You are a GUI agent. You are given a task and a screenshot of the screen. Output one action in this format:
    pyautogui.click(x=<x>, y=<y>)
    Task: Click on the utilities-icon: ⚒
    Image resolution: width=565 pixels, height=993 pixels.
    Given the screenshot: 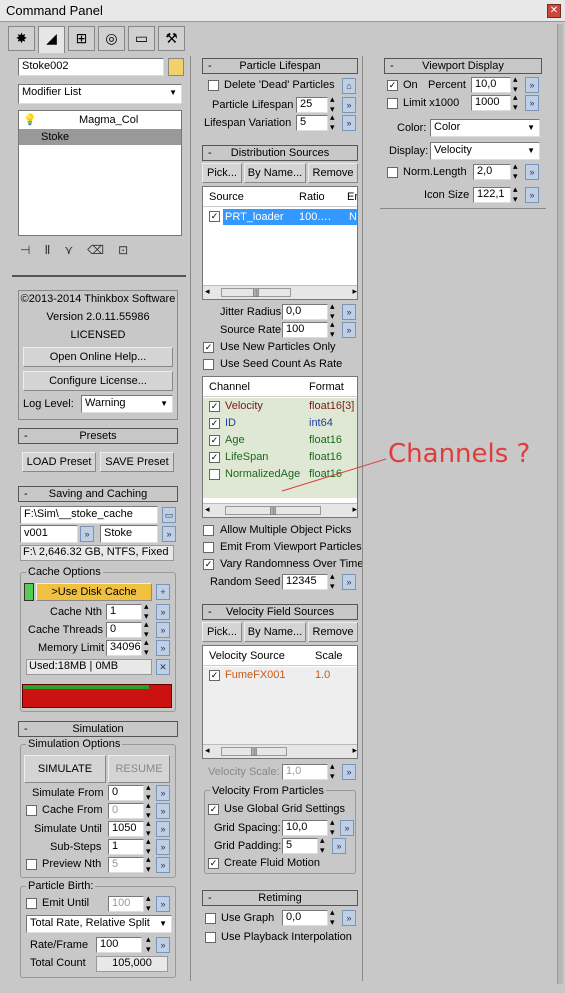 What is the action you would take?
    pyautogui.click(x=171, y=38)
    